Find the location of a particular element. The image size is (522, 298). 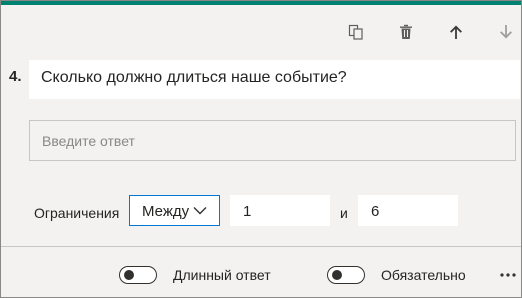

divider is located at coordinates (261, 246).